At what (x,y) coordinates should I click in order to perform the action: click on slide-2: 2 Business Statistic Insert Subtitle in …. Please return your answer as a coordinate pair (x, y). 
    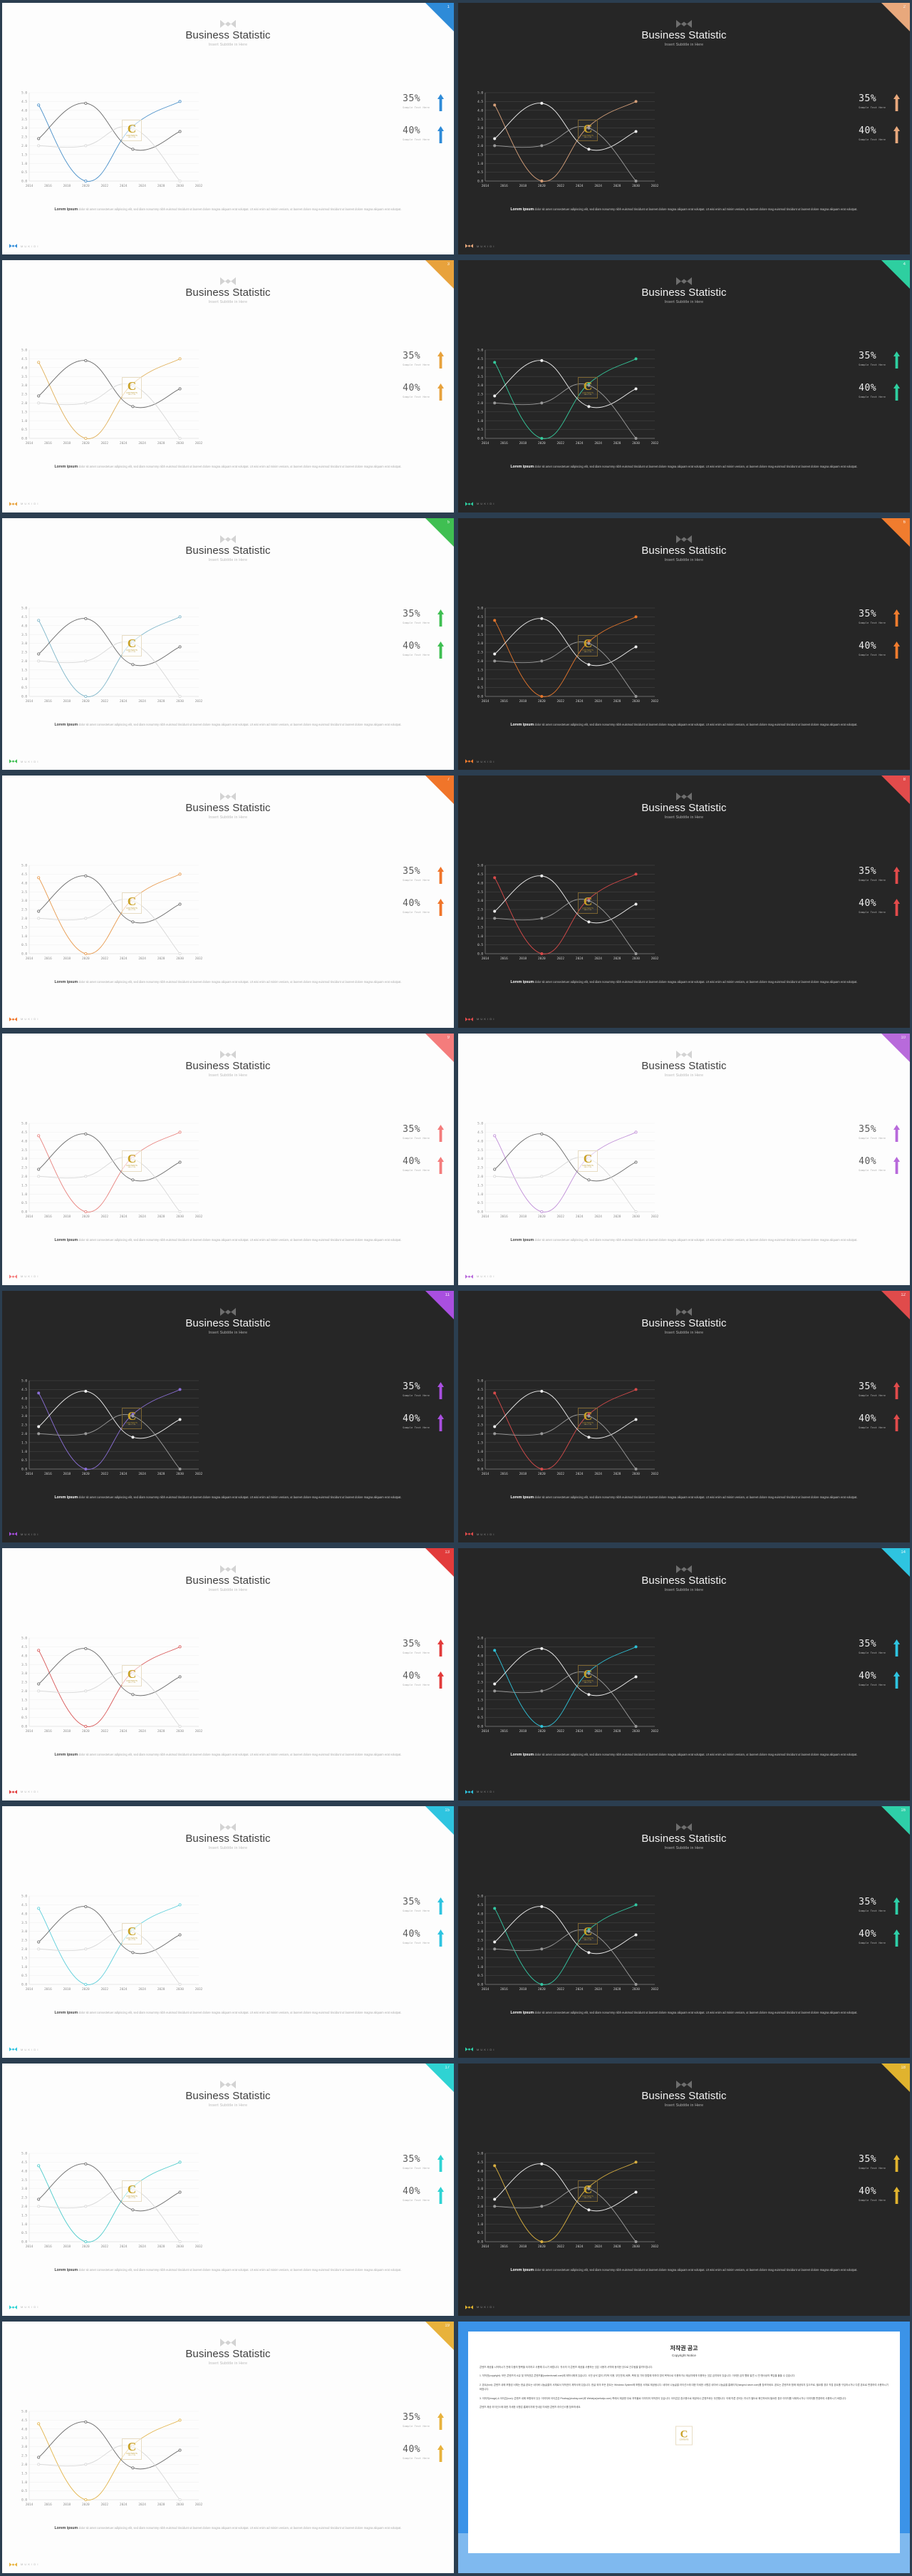
    Looking at the image, I should click on (684, 129).